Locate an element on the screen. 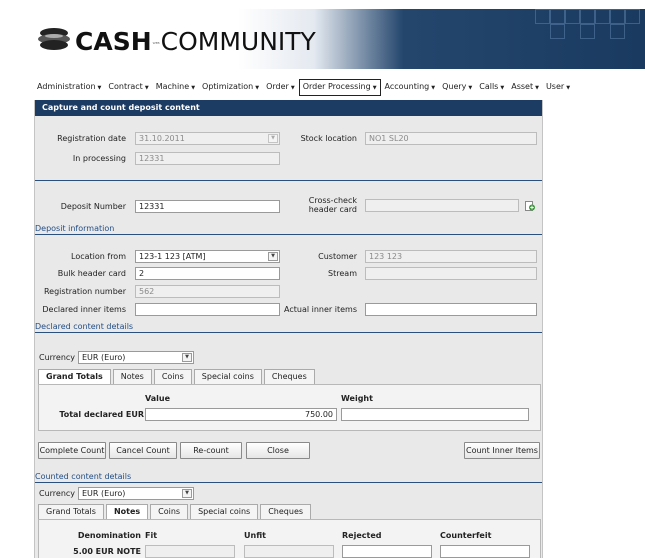 The height and width of the screenshot is (558, 645). deposit-information-section: Deposit information is located at coordinates (288, 229).